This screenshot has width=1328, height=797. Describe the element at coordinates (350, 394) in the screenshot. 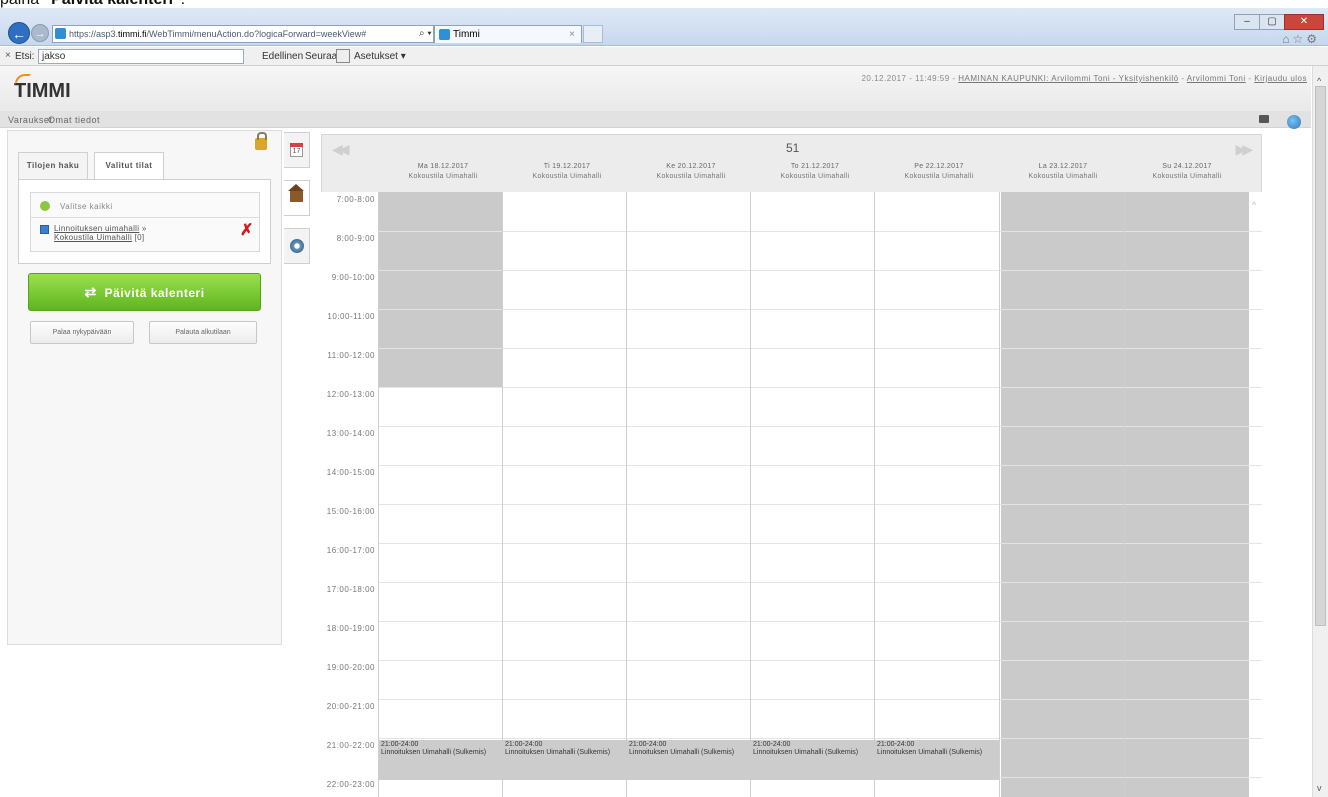

I see `time-label: 12:00-13:00` at that location.